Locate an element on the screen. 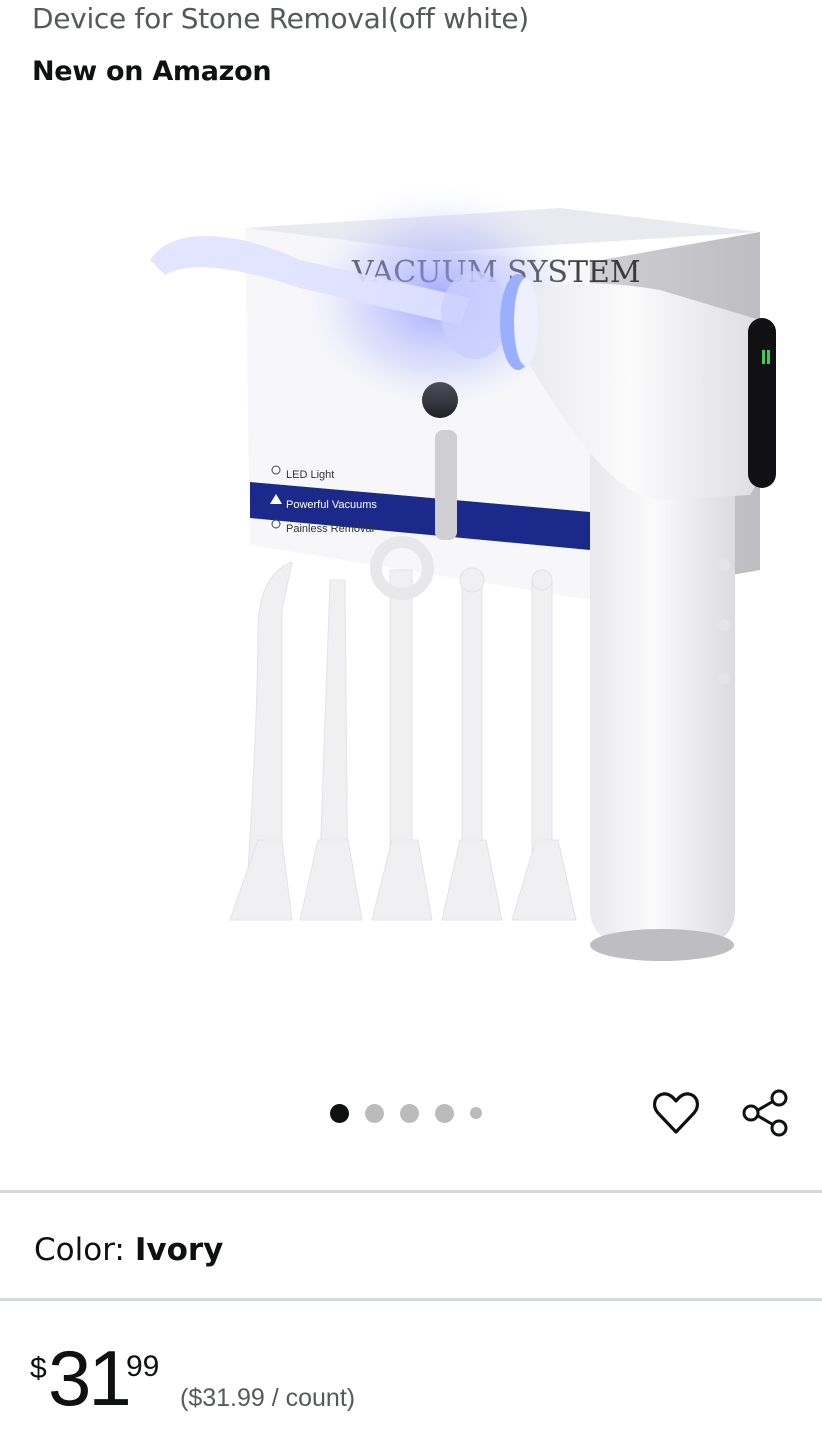 Image resolution: width=822 pixels, height=1440 pixels. image-carousel-dots is located at coordinates (406, 1113).